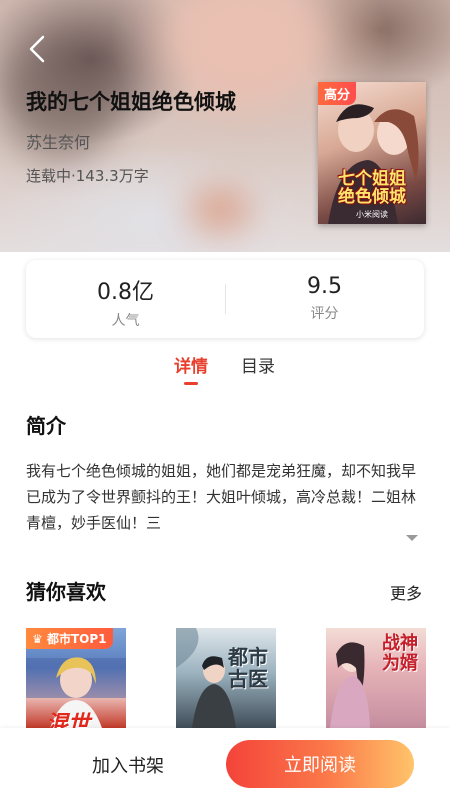 This screenshot has width=450, height=800. I want to click on book-status-wordcount: 连载中·143.3万字, so click(87, 176).